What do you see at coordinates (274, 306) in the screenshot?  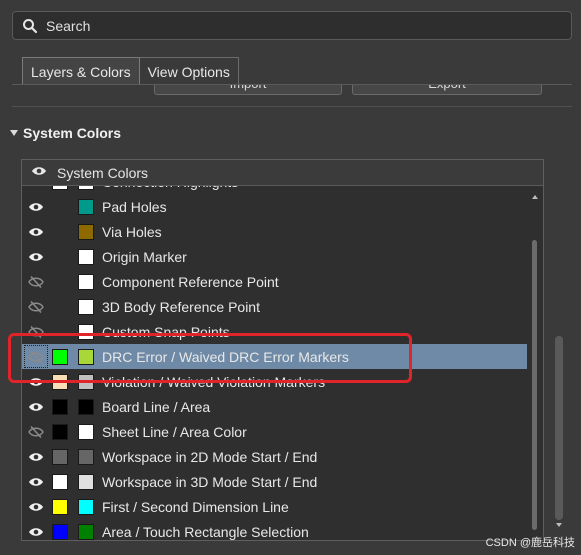 I see `table-row: 3D Body Reference Point` at bounding box center [274, 306].